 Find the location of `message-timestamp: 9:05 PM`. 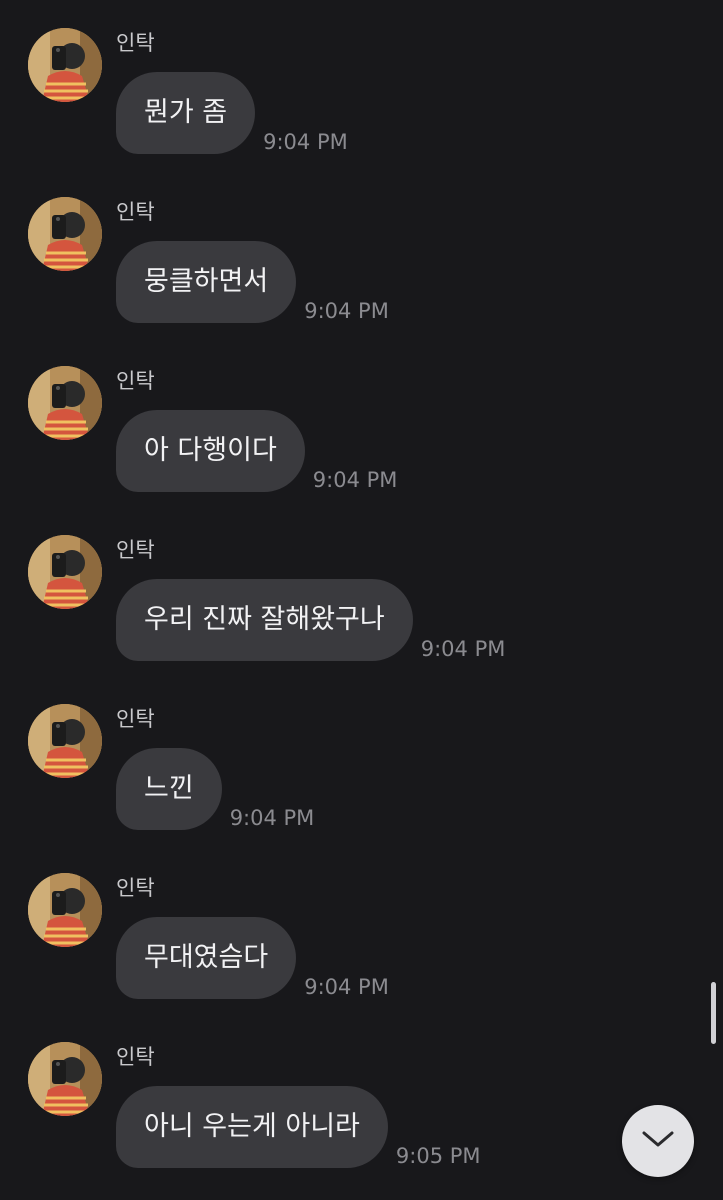

message-timestamp: 9:05 PM is located at coordinates (438, 1156).